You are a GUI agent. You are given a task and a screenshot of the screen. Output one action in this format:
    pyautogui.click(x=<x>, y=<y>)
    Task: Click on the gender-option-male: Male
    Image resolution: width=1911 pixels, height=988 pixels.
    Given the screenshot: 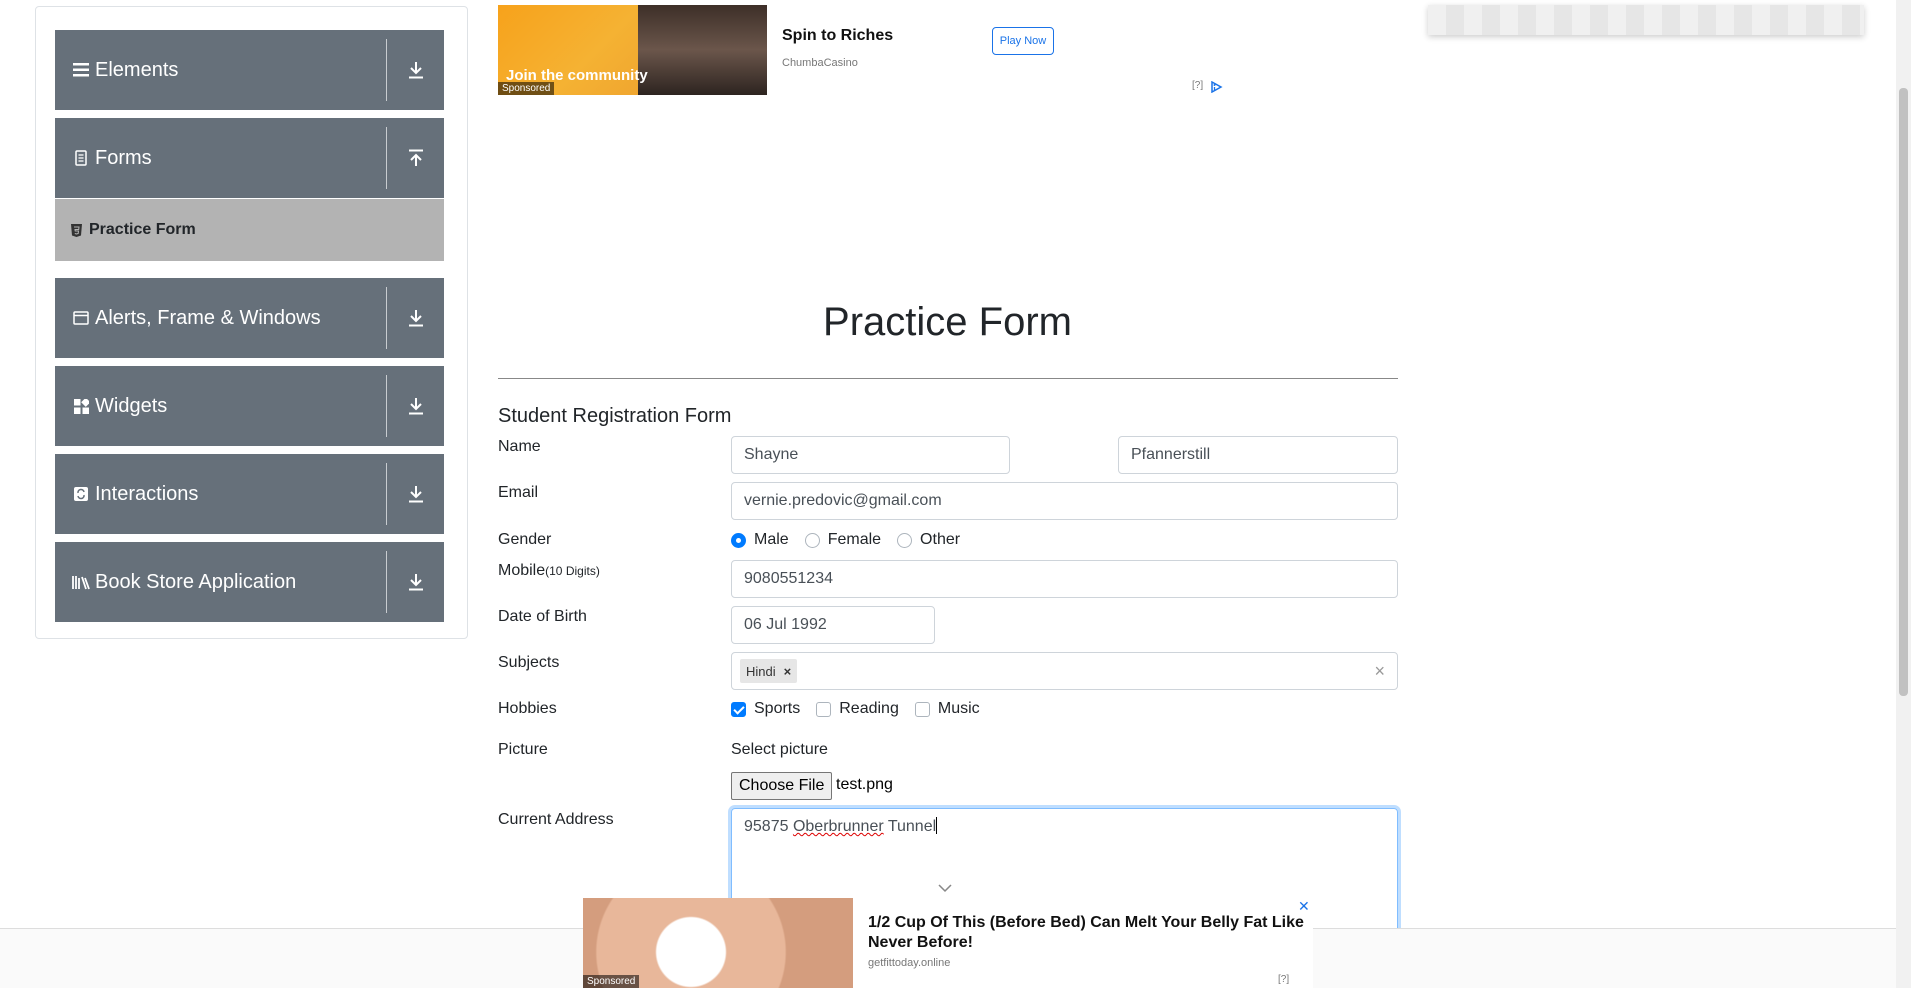 What is the action you would take?
    pyautogui.click(x=760, y=540)
    